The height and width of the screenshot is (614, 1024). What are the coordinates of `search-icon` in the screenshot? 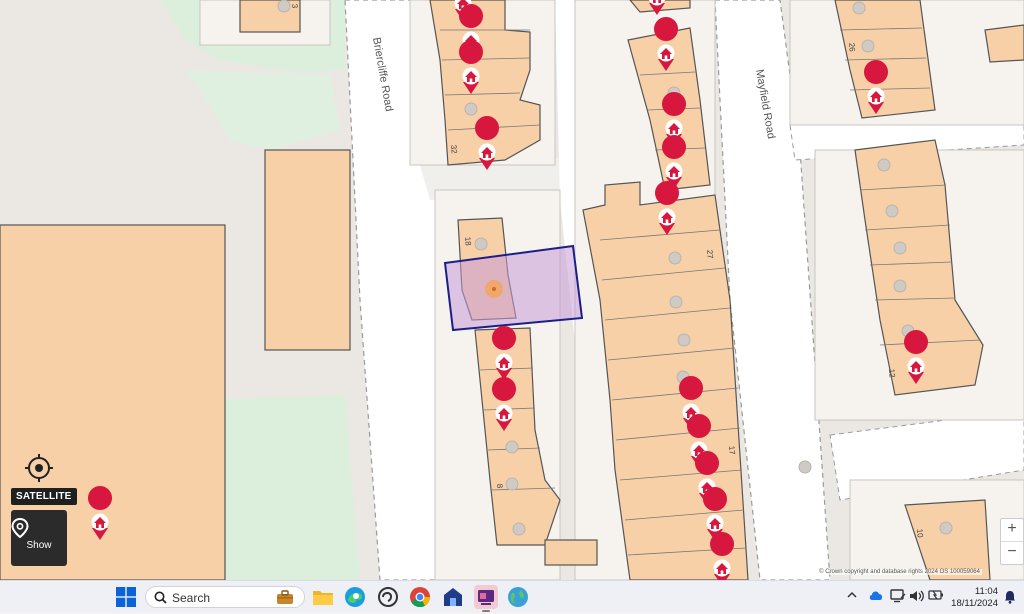 It's located at (160, 597).